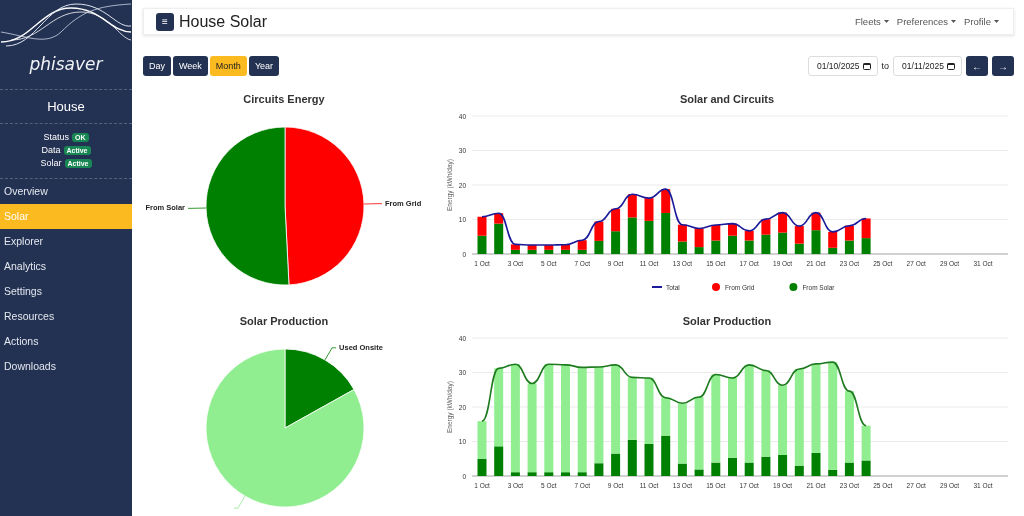  I want to click on range-separator: to, so click(885, 66).